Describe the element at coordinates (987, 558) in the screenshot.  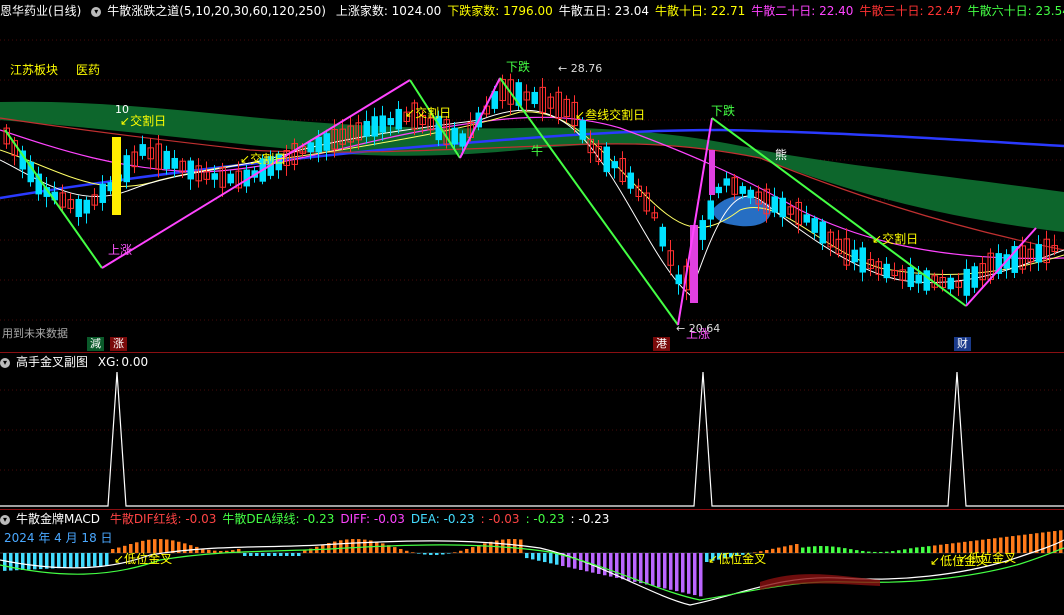
I see `gold-cross-4: ↙低位金叉` at that location.